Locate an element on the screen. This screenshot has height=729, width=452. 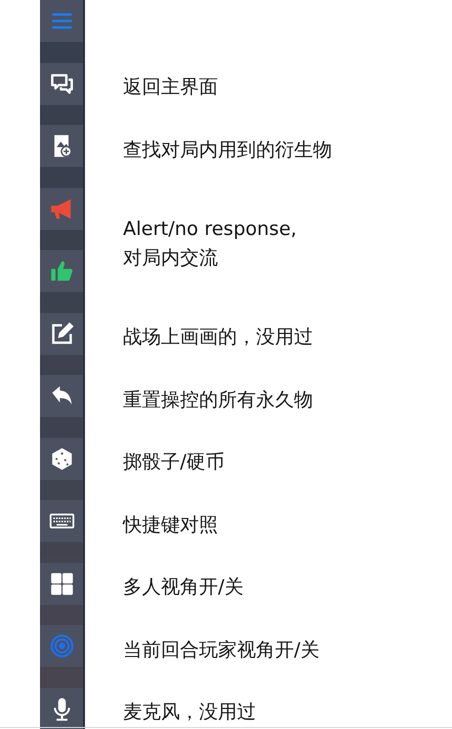
target-icon is located at coordinates (61, 646).